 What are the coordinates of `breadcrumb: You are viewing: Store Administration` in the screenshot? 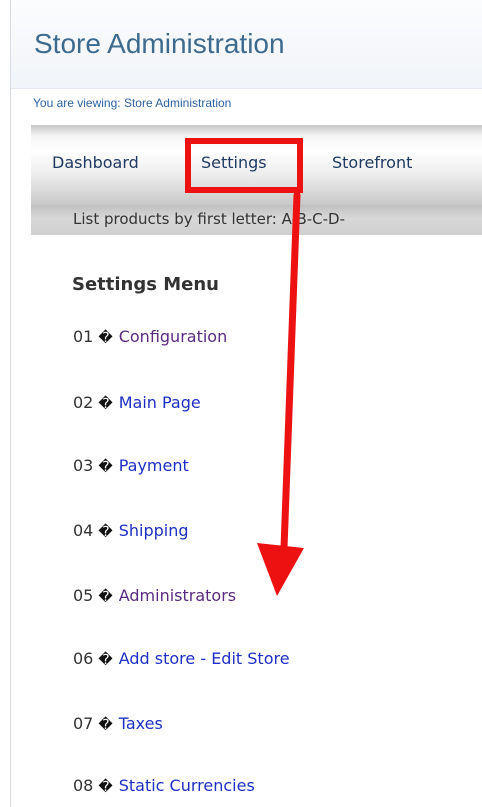 It's located at (132, 103).